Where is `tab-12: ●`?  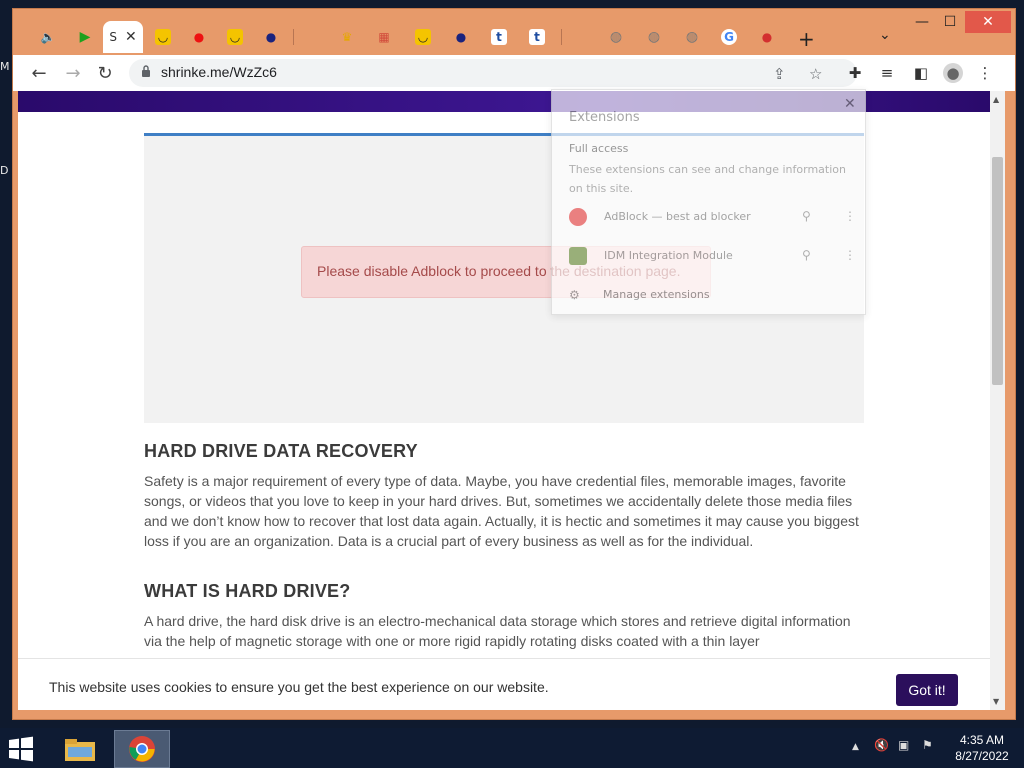
tab-12: ● is located at coordinates (461, 37).